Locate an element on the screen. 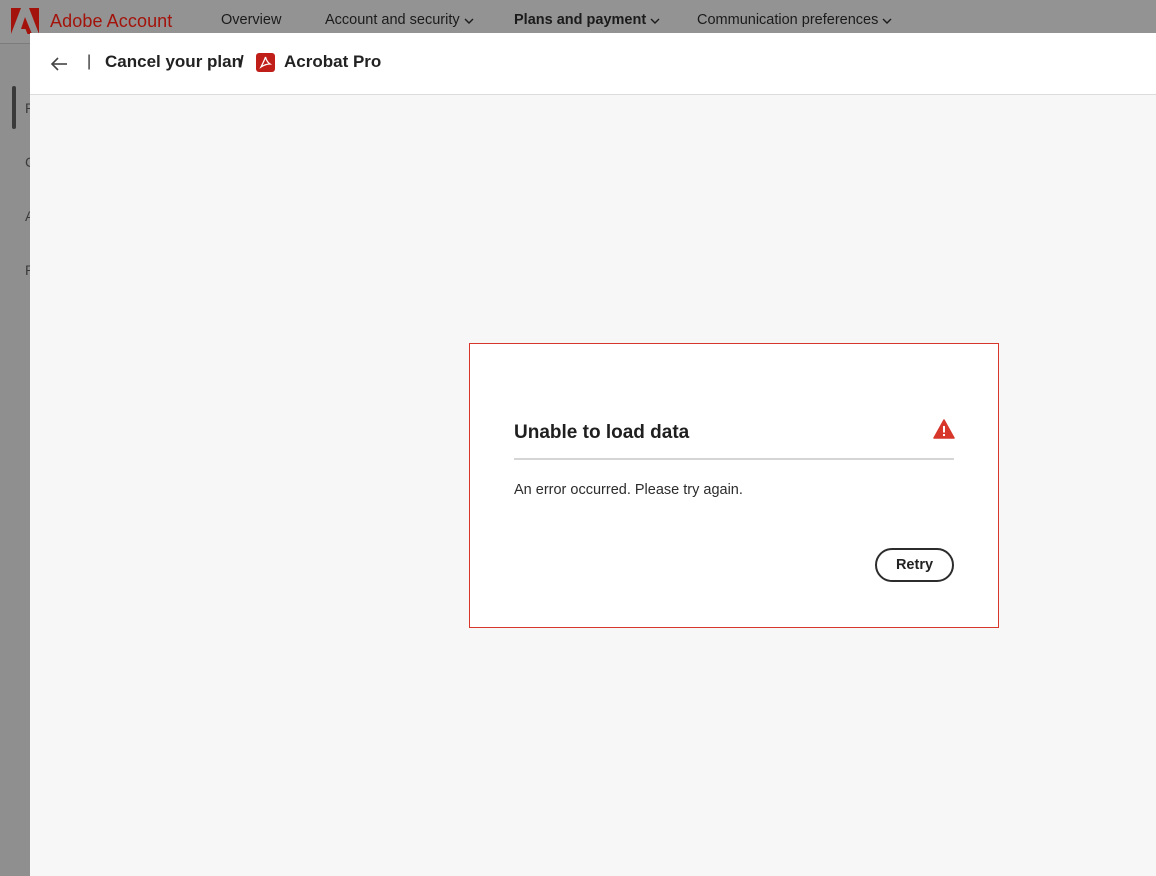  nav-overview-label: Overview is located at coordinates (251, 20).